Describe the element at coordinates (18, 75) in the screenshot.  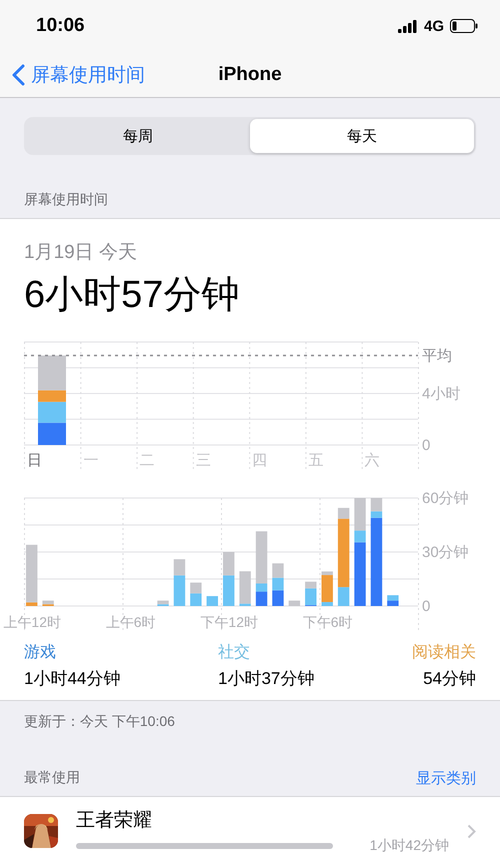
I see `chevron-left-icon` at that location.